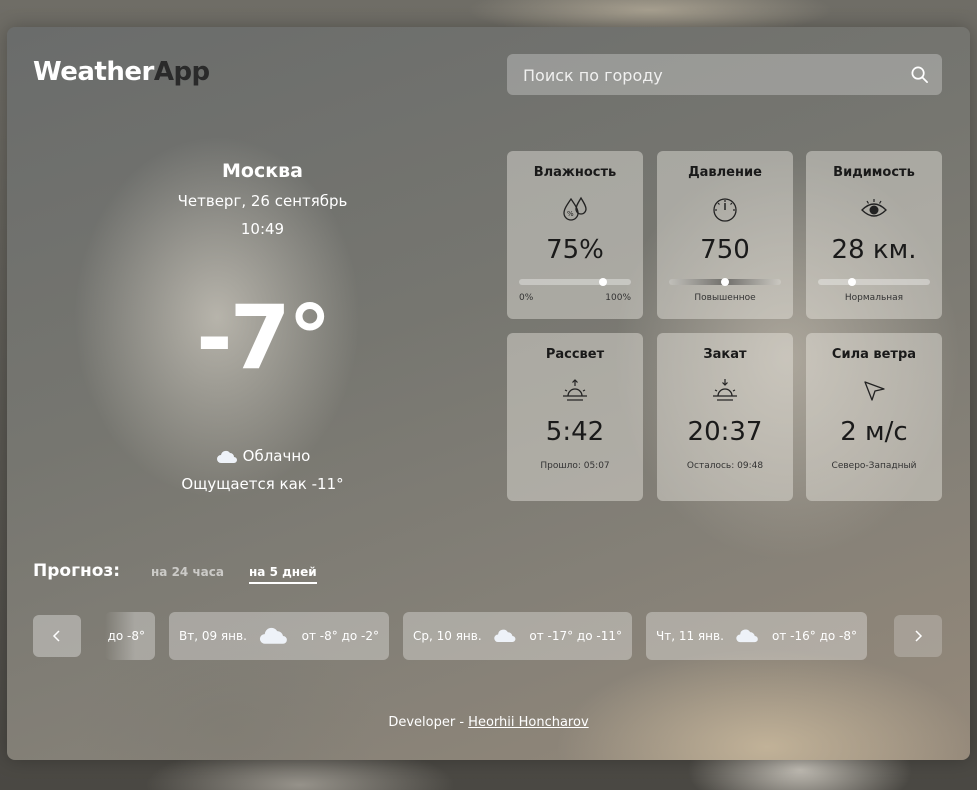  I want to click on humidity-card: Влажность % 75% 0% 100%, so click(575, 235).